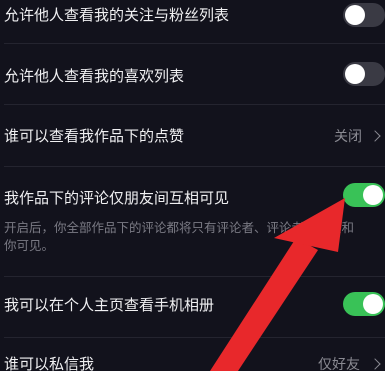 The width and height of the screenshot is (385, 371). I want to click on likes-list-toggle, so click(364, 74).